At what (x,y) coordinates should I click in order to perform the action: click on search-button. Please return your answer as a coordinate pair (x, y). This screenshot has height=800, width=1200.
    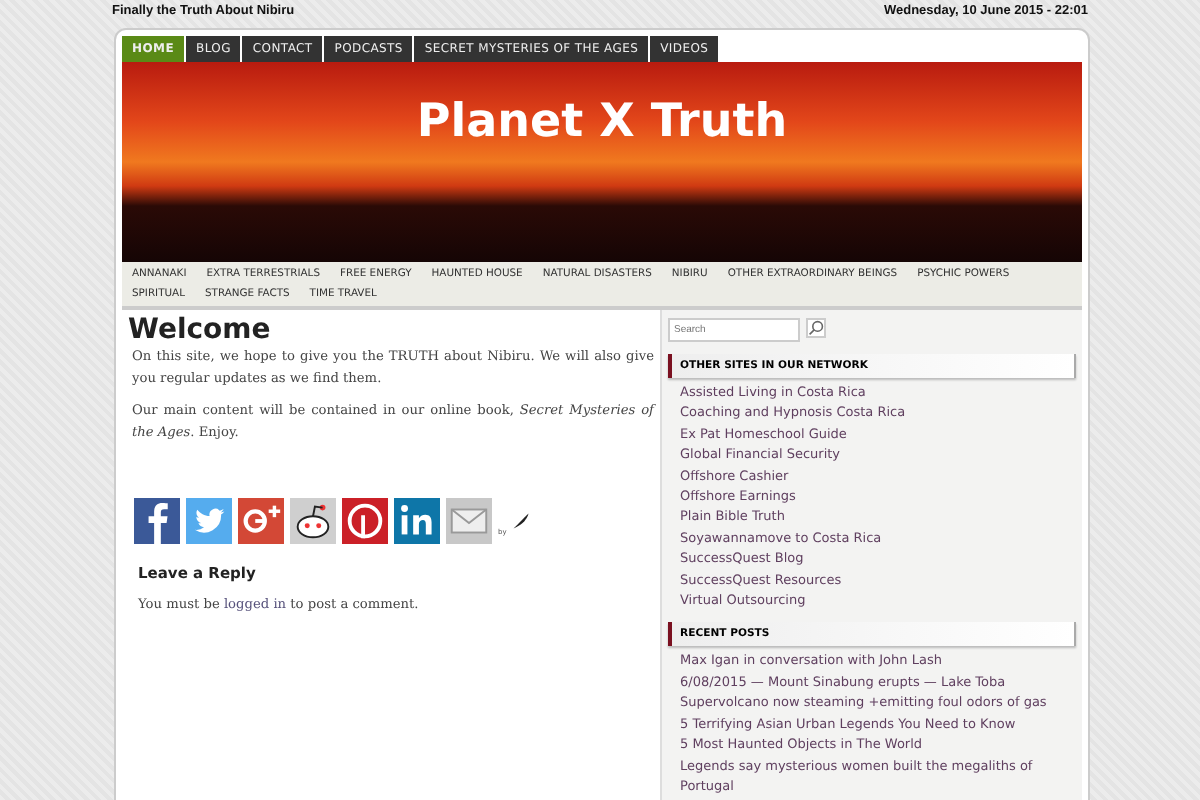
    Looking at the image, I should click on (816, 328).